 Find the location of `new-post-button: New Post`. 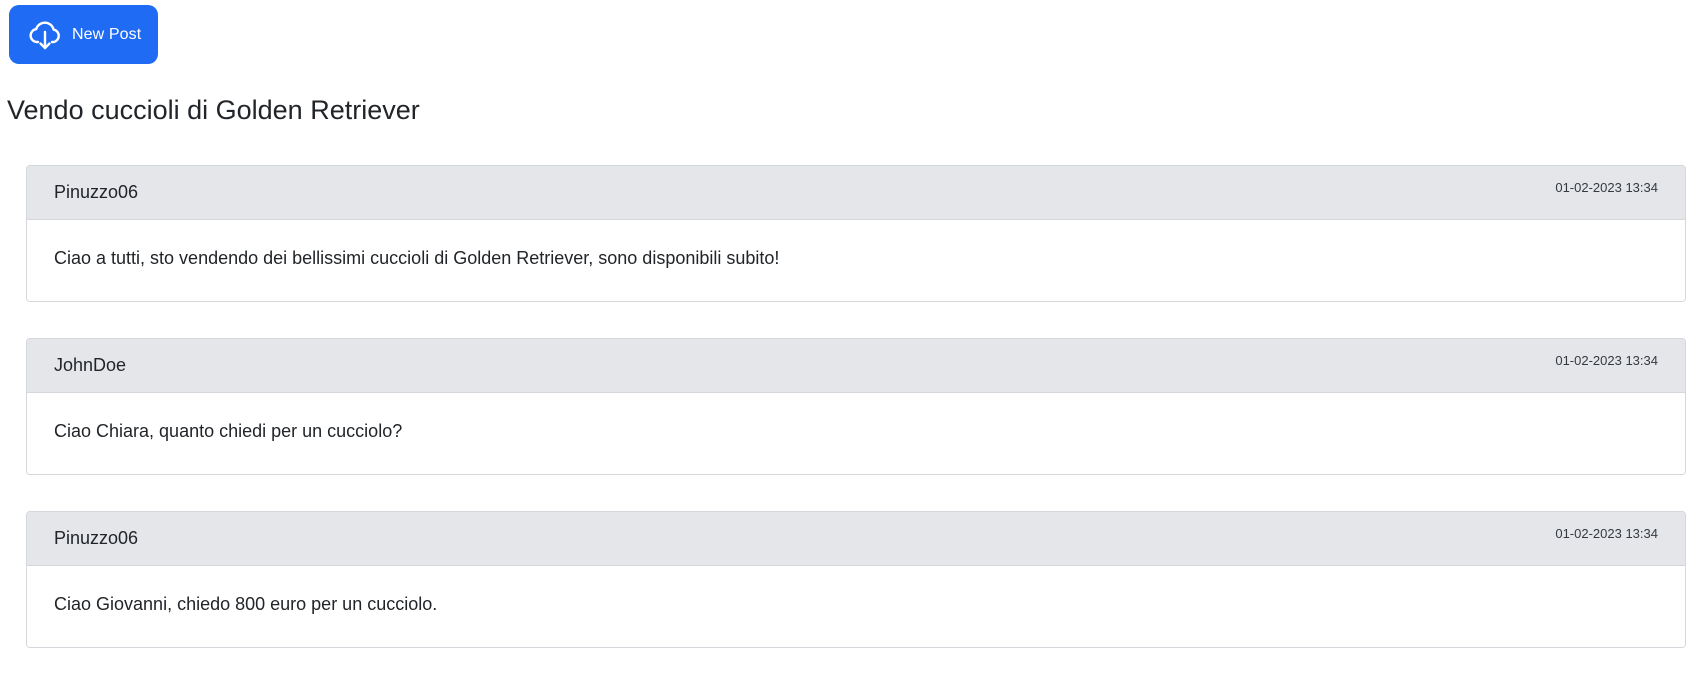

new-post-button: New Post is located at coordinates (83, 34).